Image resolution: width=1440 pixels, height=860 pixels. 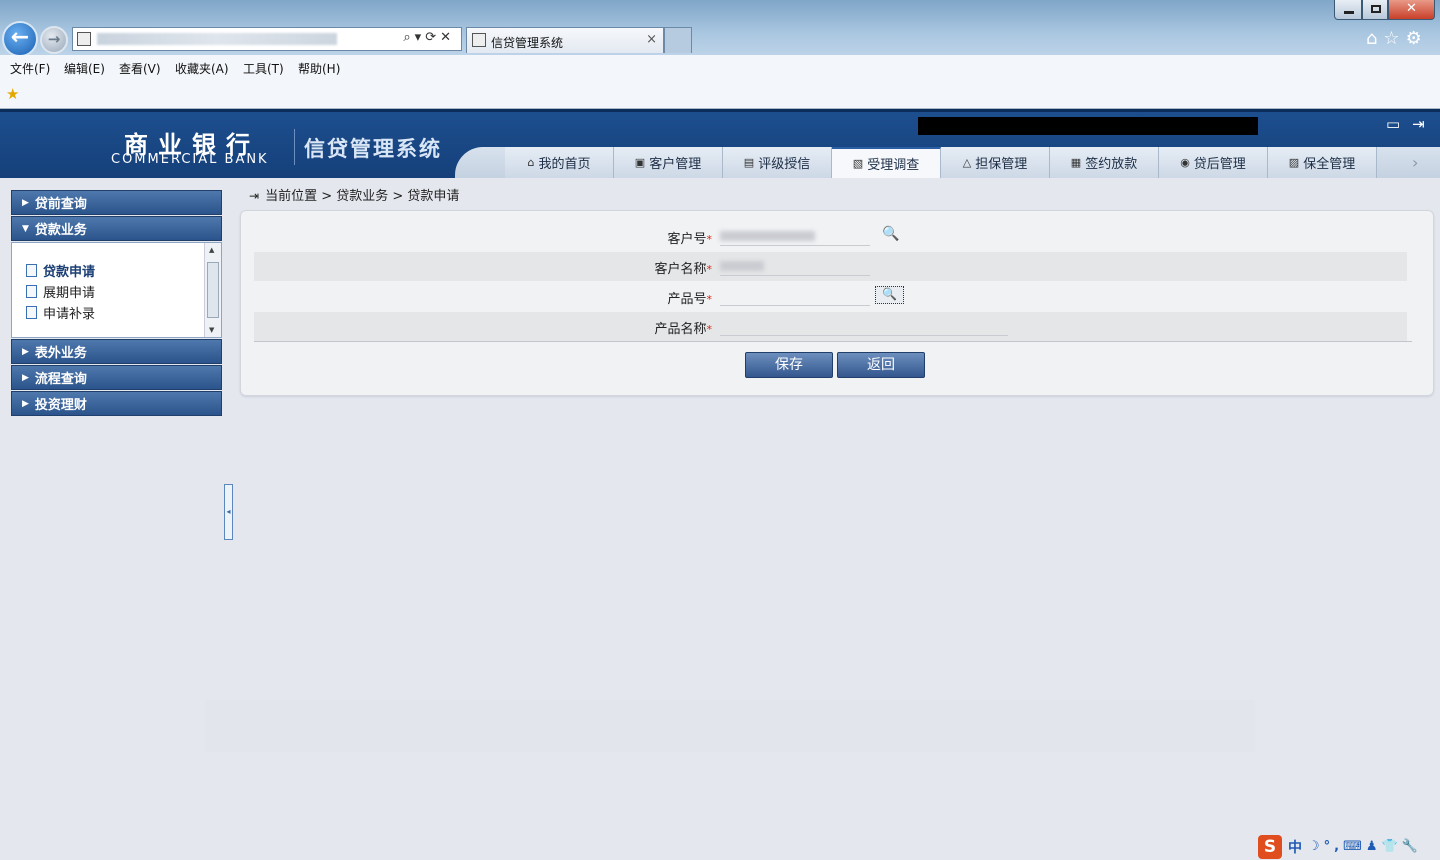 What do you see at coordinates (889, 295) in the screenshot?
I see `product-lookup-search-icon: 🔍` at bounding box center [889, 295].